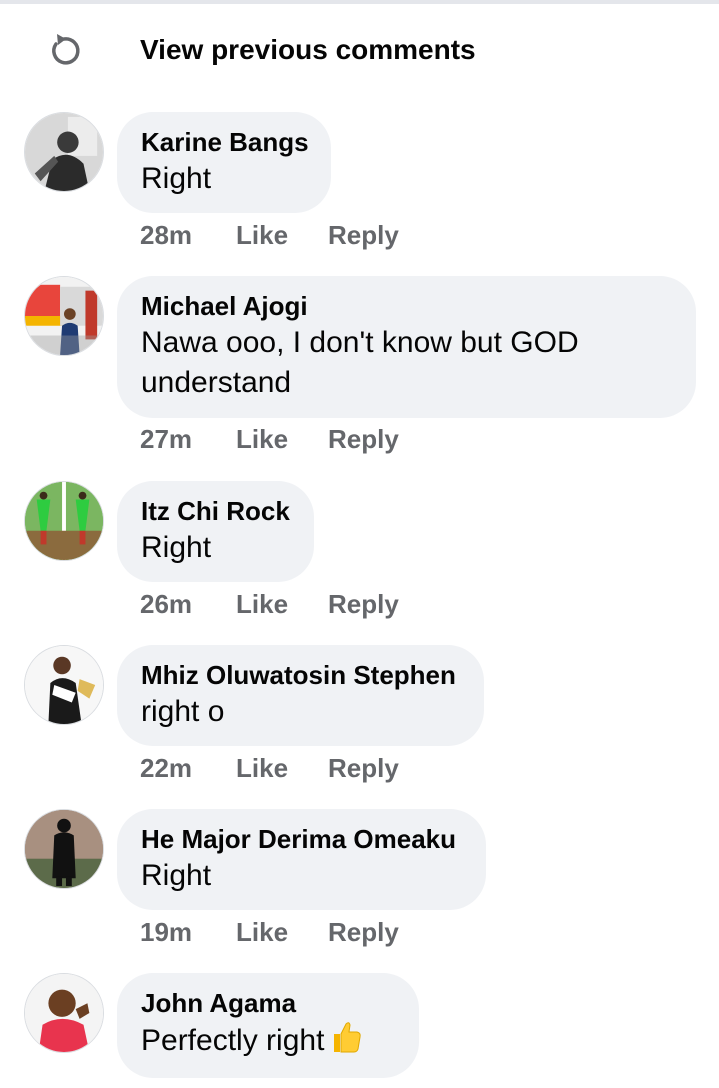  Describe the element at coordinates (215, 531) in the screenshot. I see `comment-bubble: Itz Chi Rock Right` at that location.